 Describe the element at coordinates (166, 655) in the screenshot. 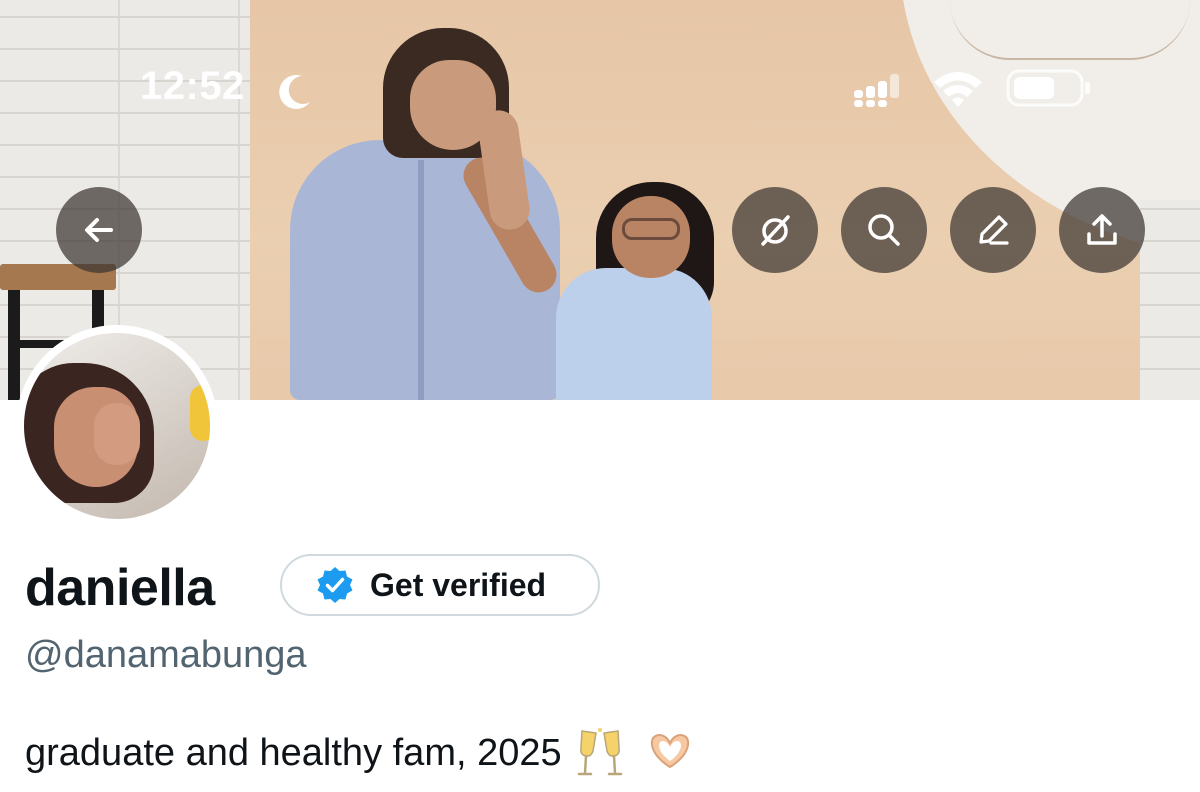

I see `user-handle: @danamabunga` at that location.